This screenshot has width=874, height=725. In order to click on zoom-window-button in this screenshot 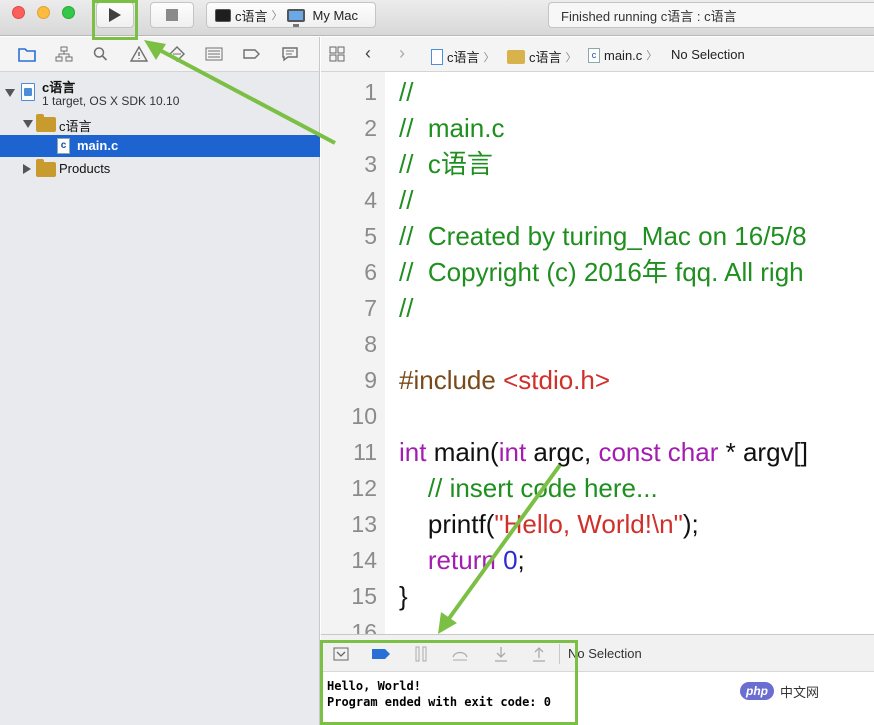, I will do `click(68, 12)`.